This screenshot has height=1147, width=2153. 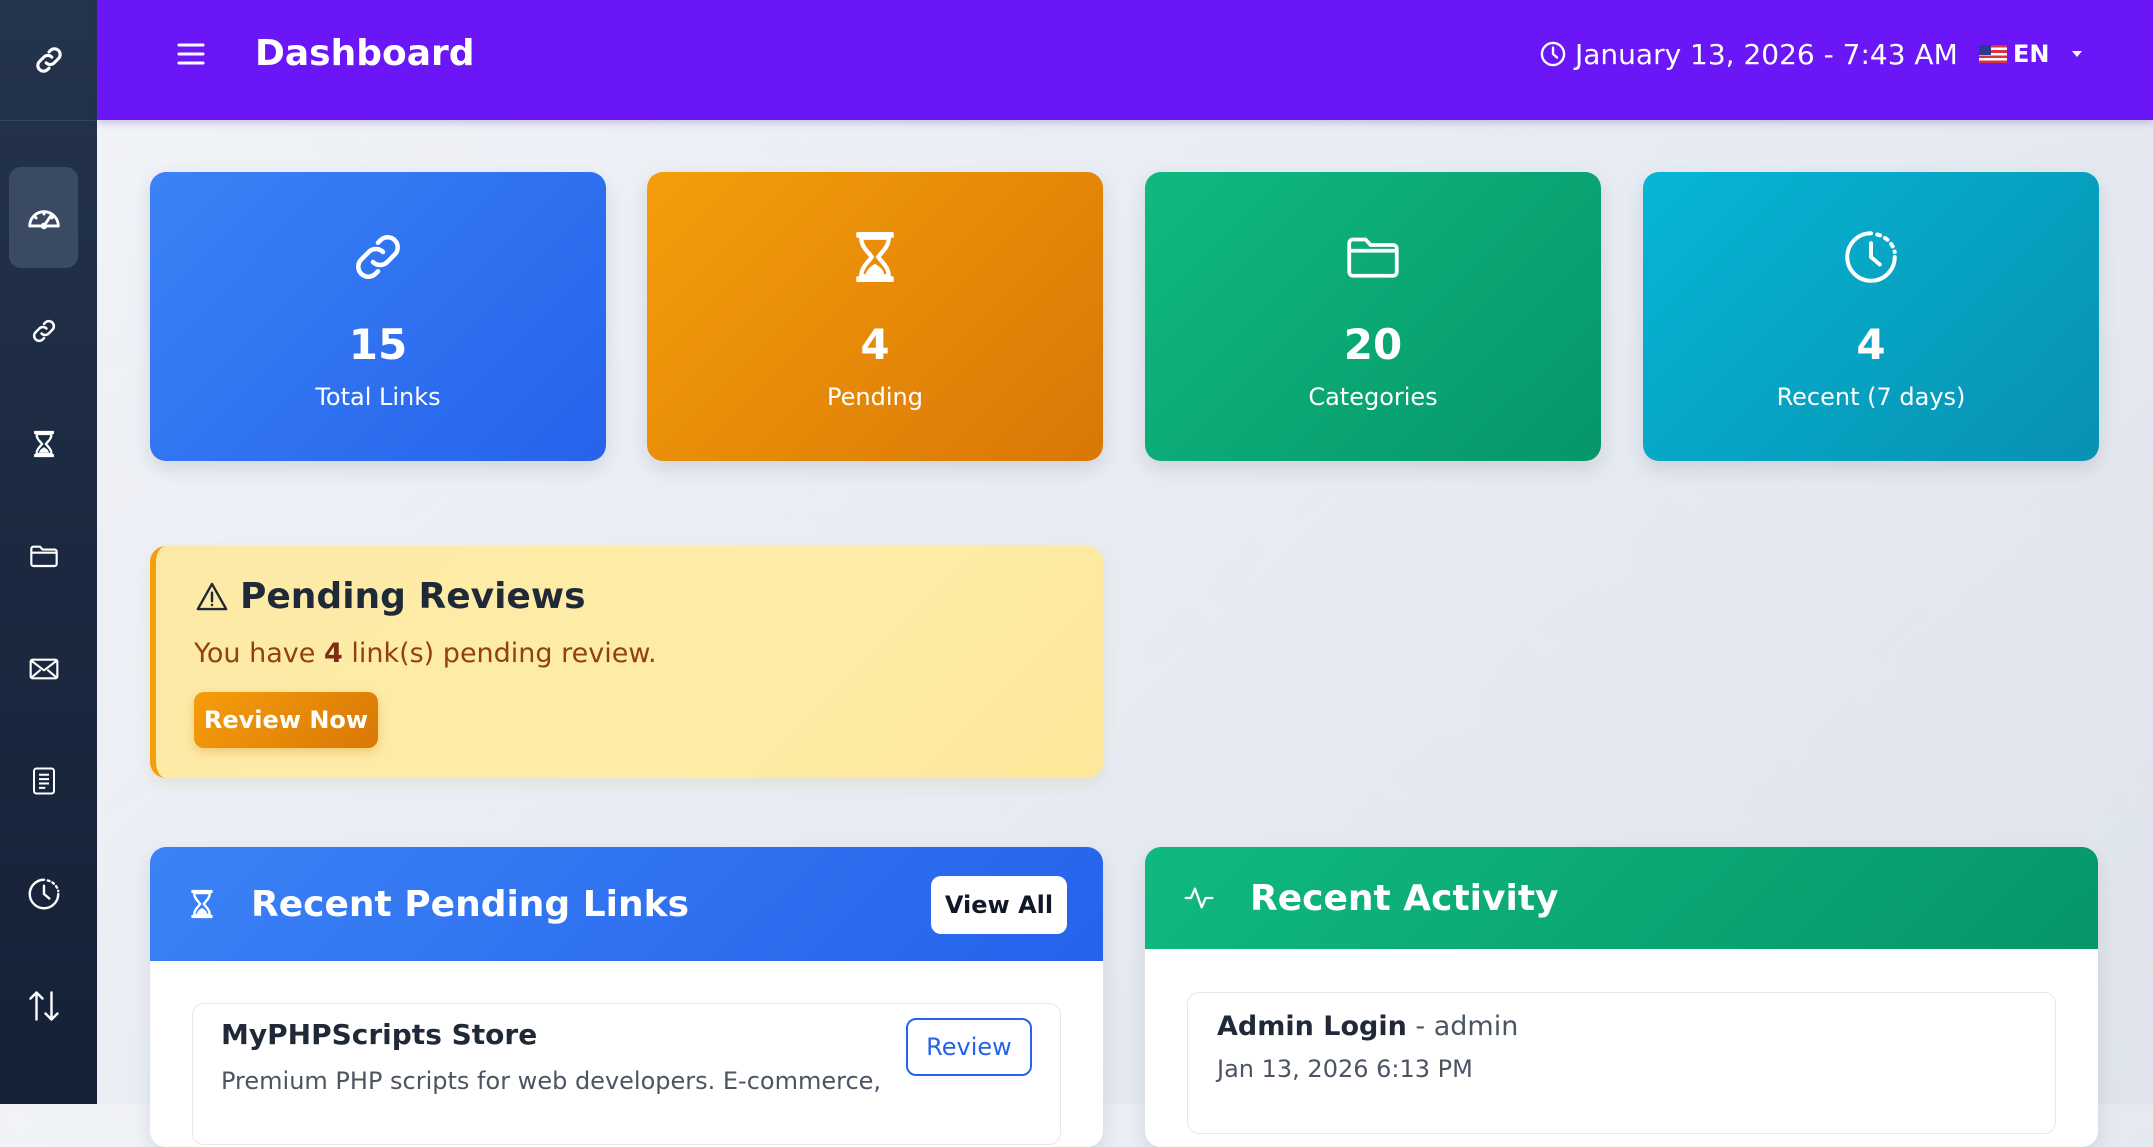 I want to click on sidebar-item-categories, so click(x=43, y=555).